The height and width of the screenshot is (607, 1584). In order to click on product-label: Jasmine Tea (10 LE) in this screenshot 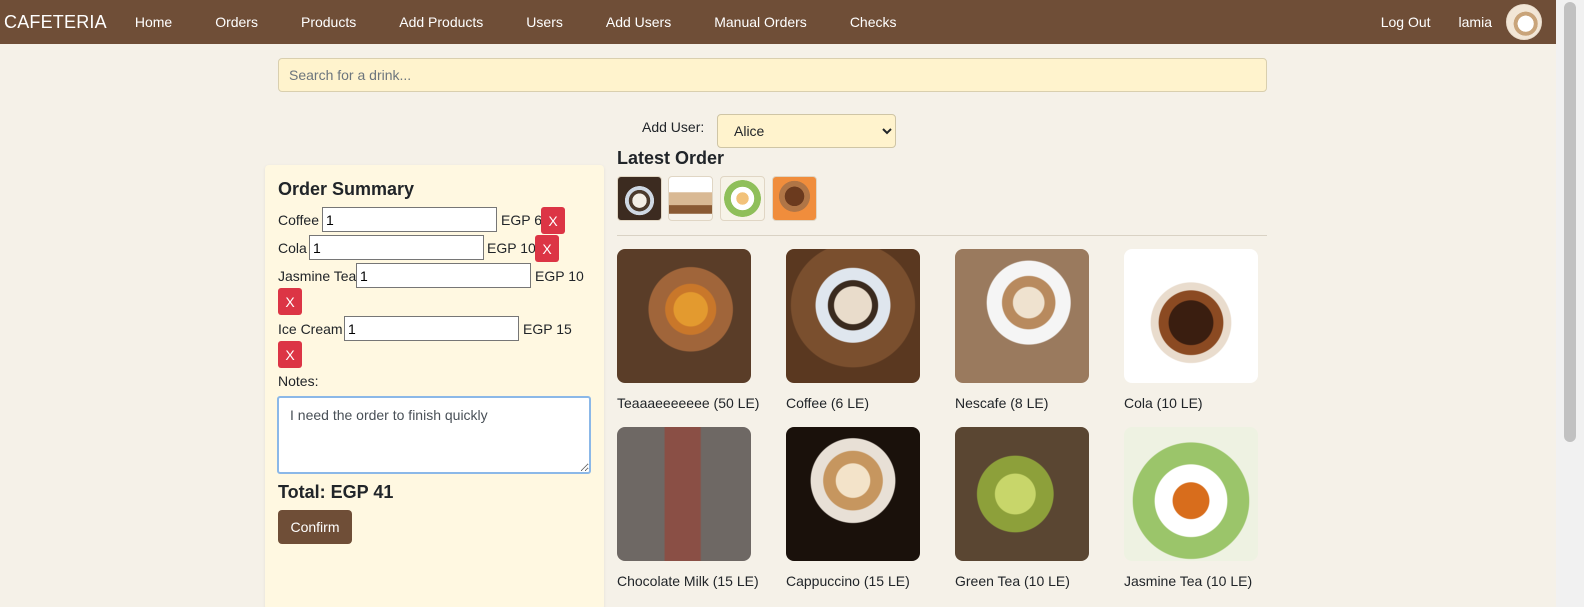, I will do `click(1188, 581)`.